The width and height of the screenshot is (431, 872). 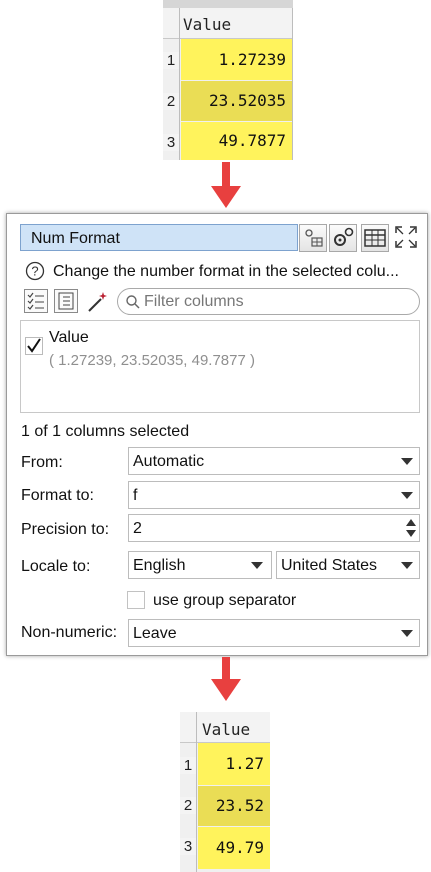 I want to click on table-cell: 49.7877, so click(x=236, y=141).